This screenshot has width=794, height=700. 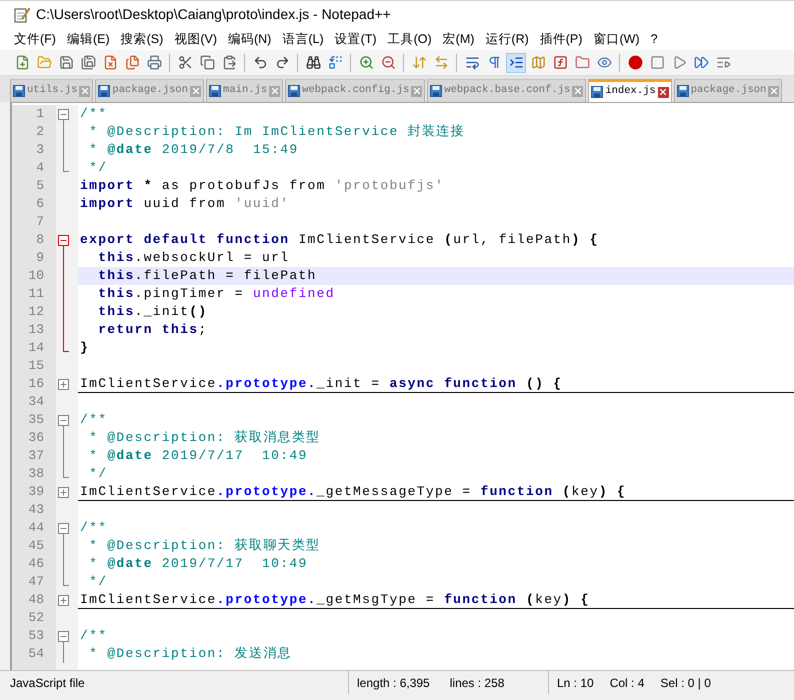 I want to click on line-number: 39, so click(x=36, y=492).